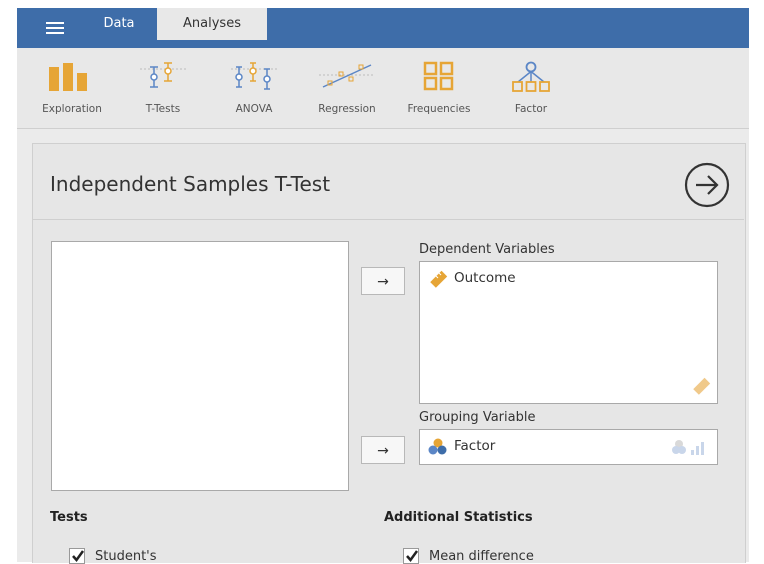 The image size is (764, 564). What do you see at coordinates (190, 184) in the screenshot?
I see `panel-title: Independent Samples T-Test` at bounding box center [190, 184].